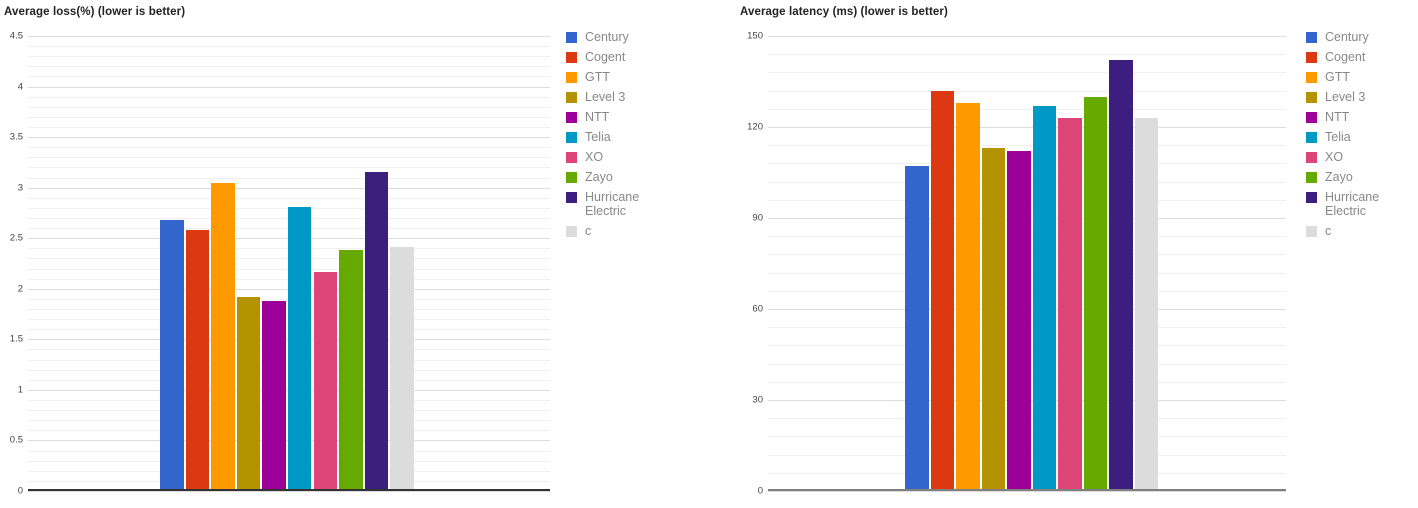  What do you see at coordinates (760, 491) in the screenshot?
I see `y-axis-tick-label: 0` at bounding box center [760, 491].